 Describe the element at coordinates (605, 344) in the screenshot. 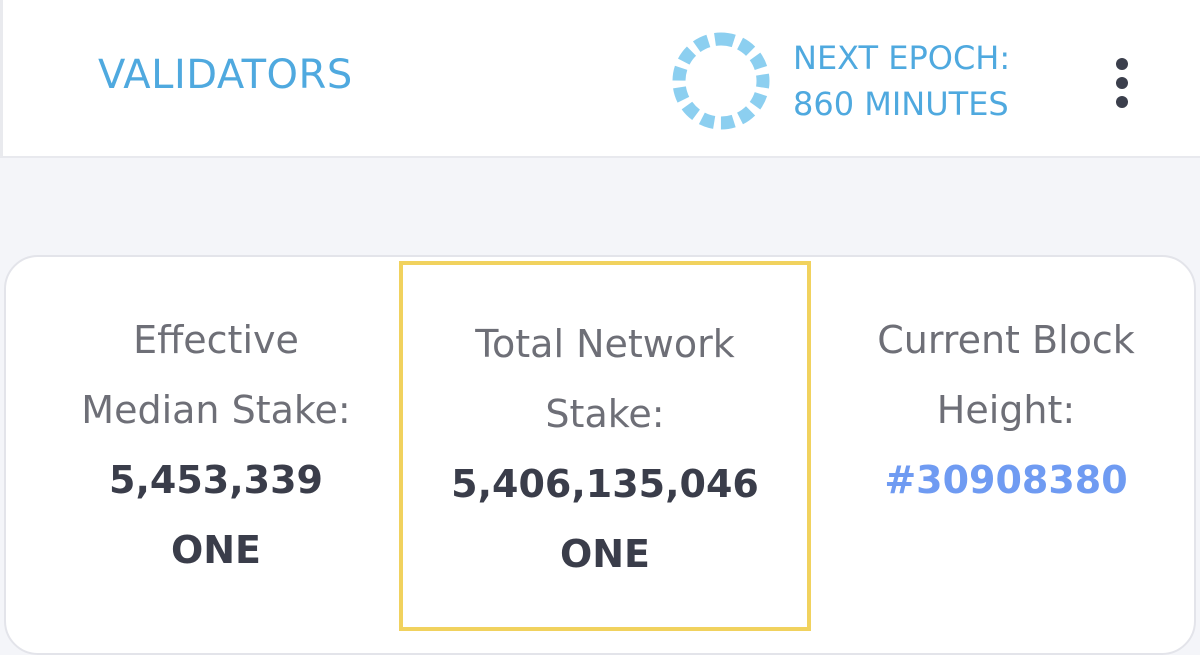

I see `total-network-stake-label-1: Total Network` at that location.